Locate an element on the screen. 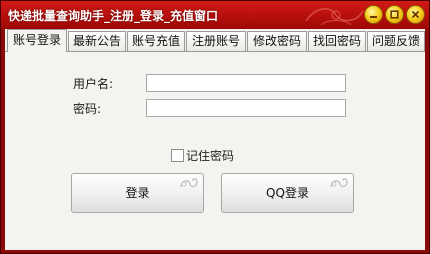 The width and height of the screenshot is (430, 254). tab-account-recharge: 账号充值 is located at coordinates (156, 41).